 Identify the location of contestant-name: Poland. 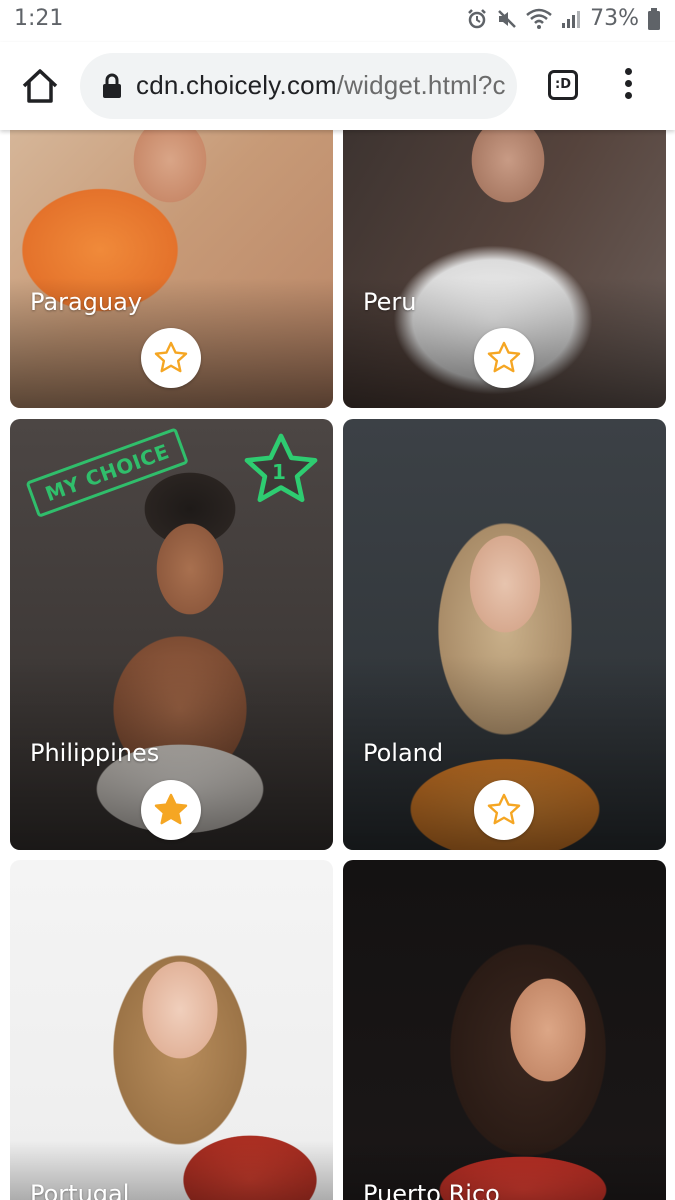
(403, 753).